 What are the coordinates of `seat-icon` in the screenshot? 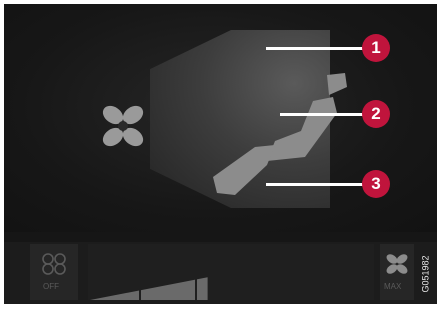 It's located at (280, 134).